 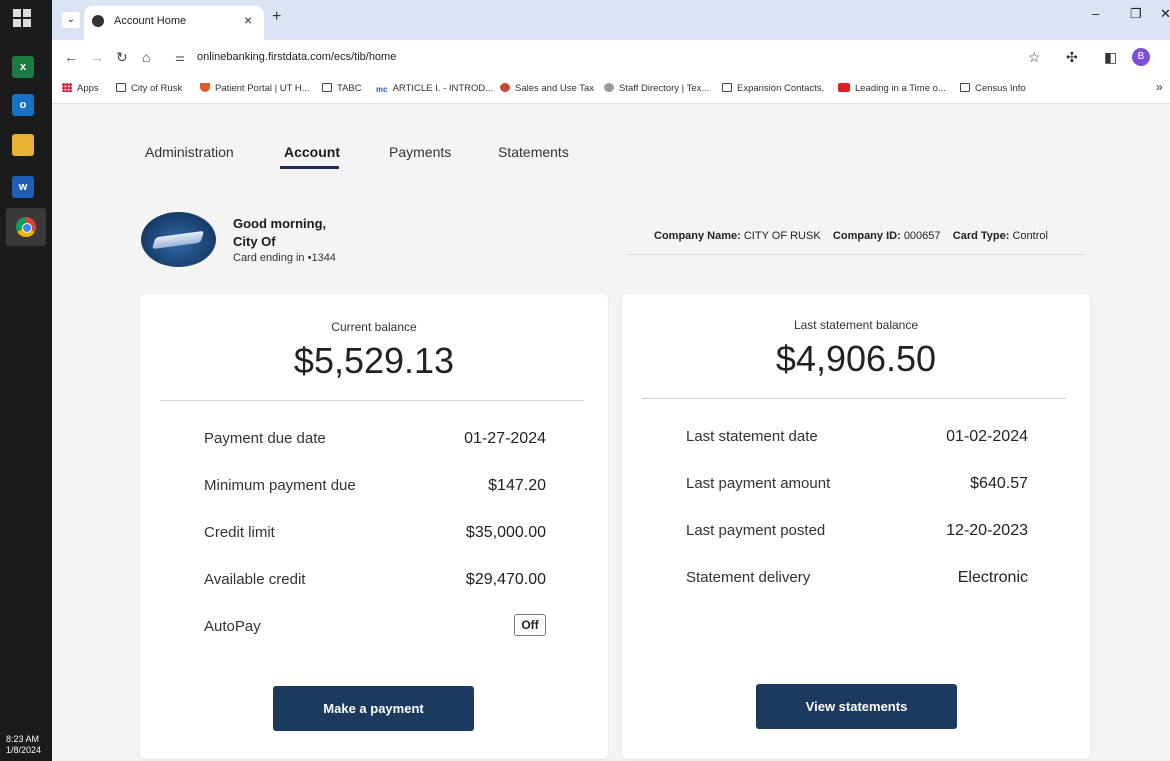 What do you see at coordinates (97, 57) in the screenshot?
I see `forward-icon: →` at bounding box center [97, 57].